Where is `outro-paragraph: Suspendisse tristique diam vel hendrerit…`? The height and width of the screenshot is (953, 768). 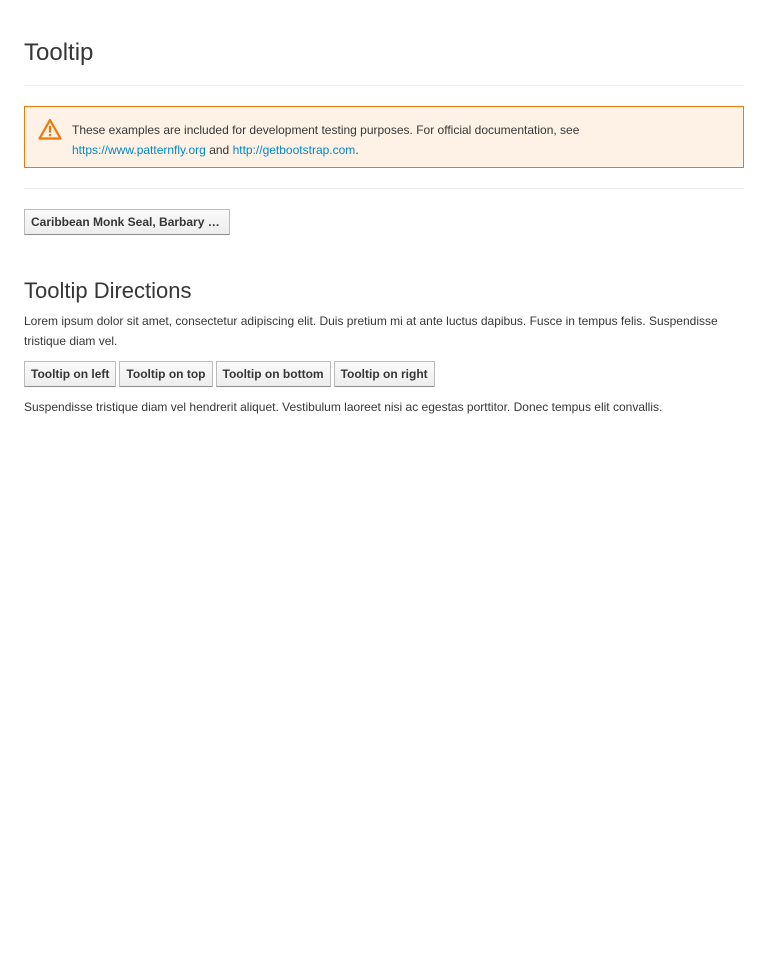
outro-paragraph: Suspendisse tristique diam vel hendrerit… is located at coordinates (343, 407).